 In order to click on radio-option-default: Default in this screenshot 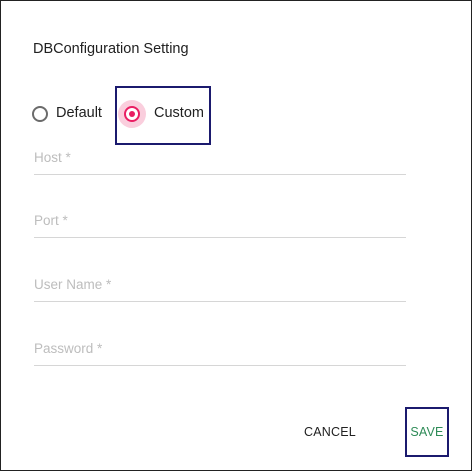, I will do `click(72, 114)`.